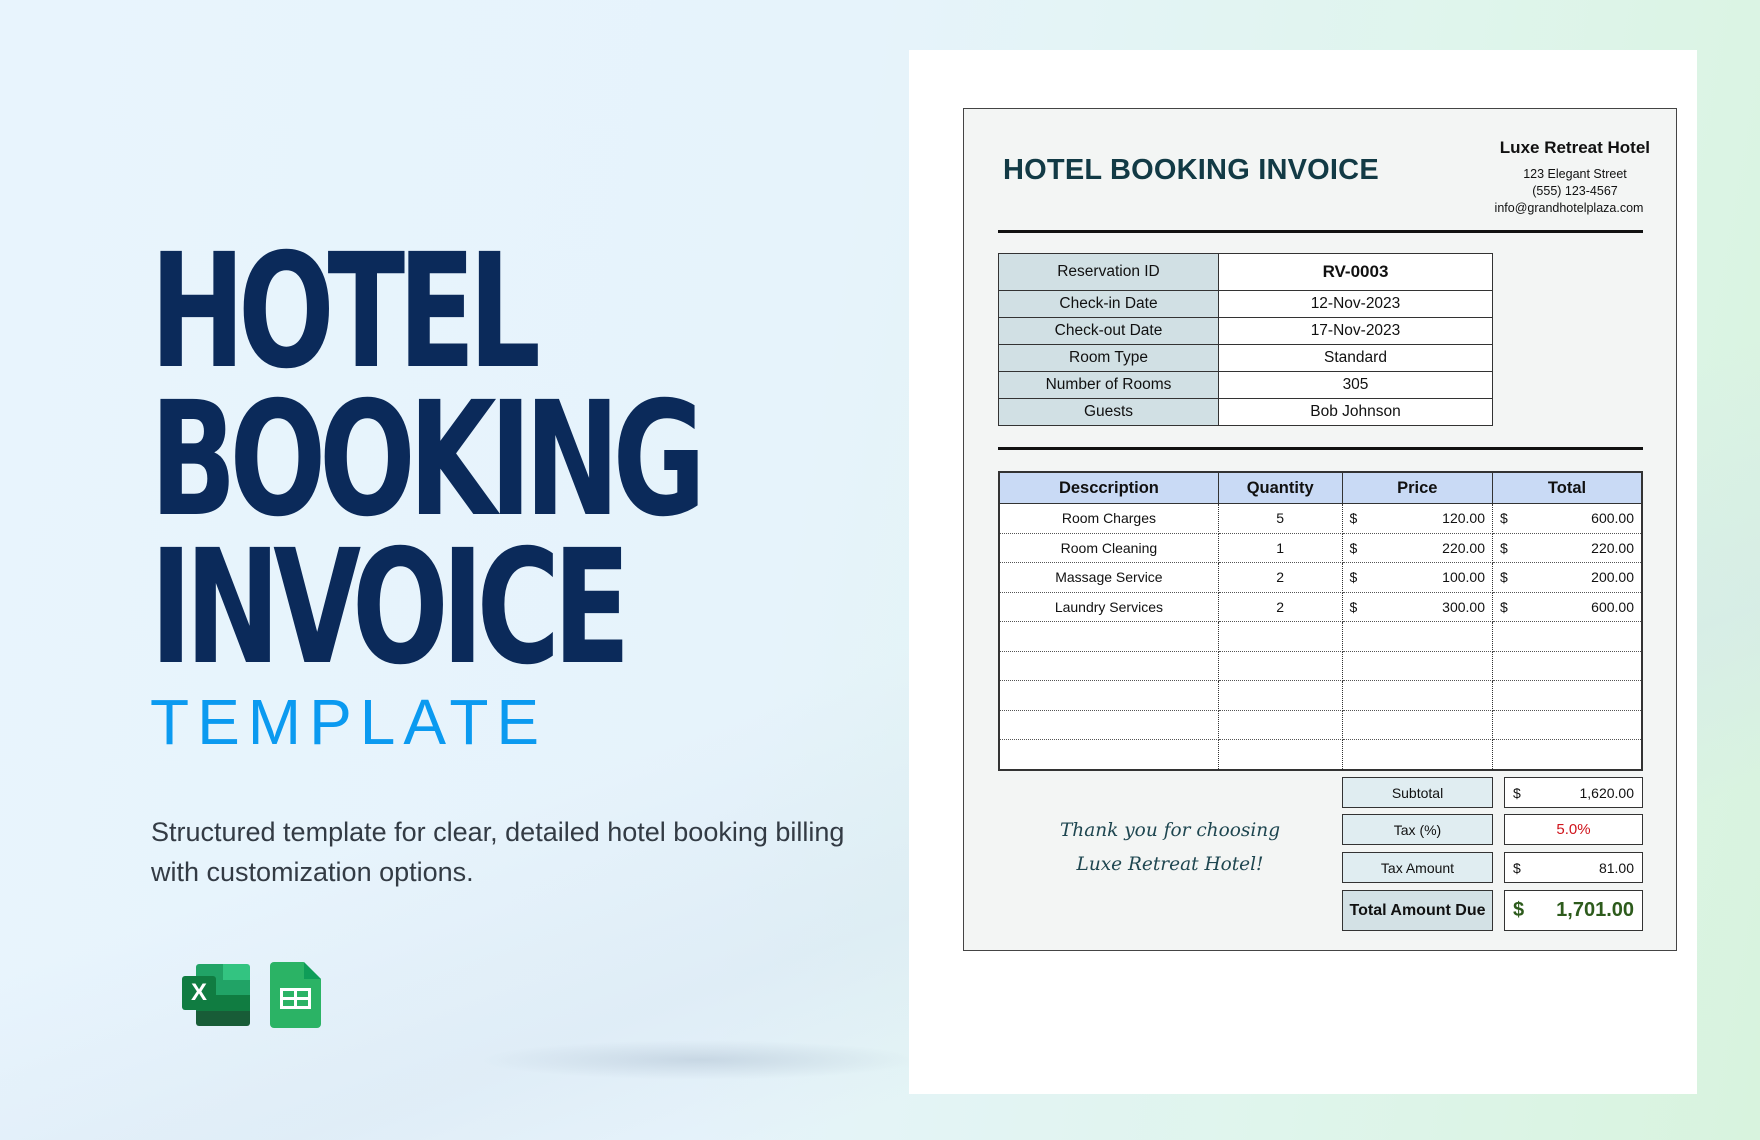 The image size is (1760, 1140). What do you see at coordinates (1417, 792) in the screenshot?
I see `subtotal-label: Subtotal` at bounding box center [1417, 792].